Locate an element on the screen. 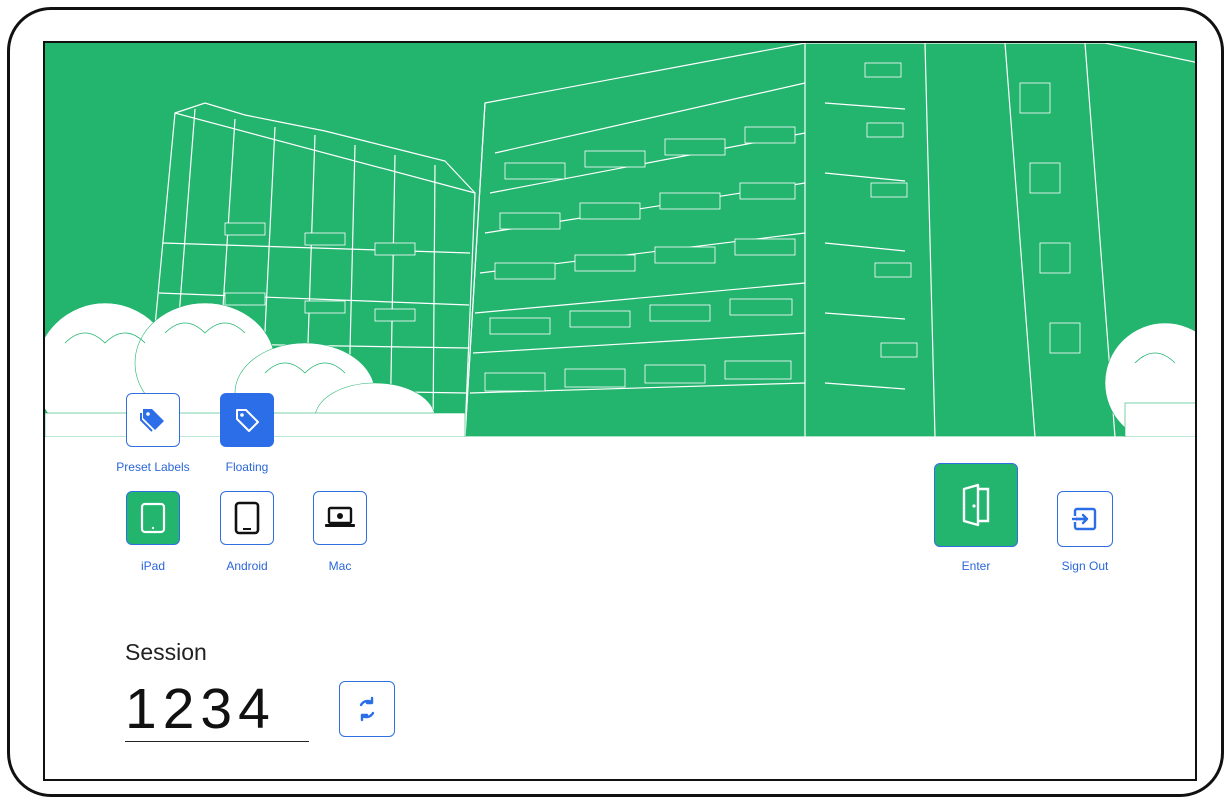 The height and width of the screenshot is (797, 1231). android-device-button is located at coordinates (247, 518).